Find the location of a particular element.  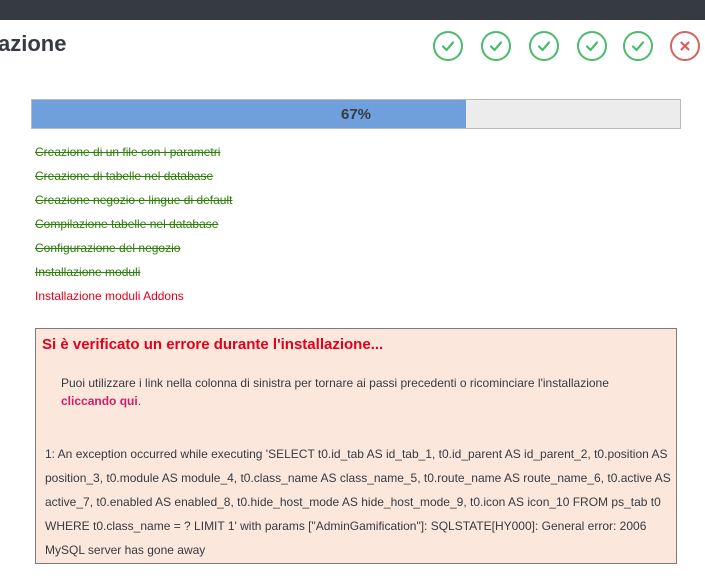

progress-percent: 67% is located at coordinates (356, 114).